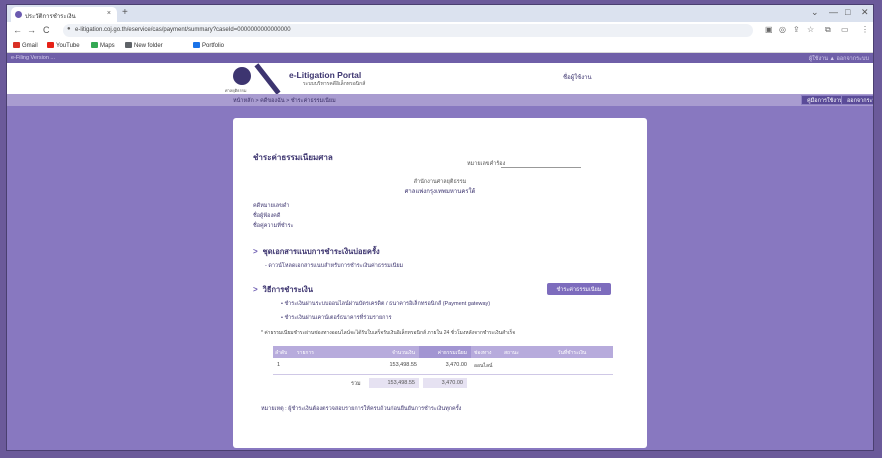  What do you see at coordinates (128, 45) in the screenshot?
I see `folder-icon` at bounding box center [128, 45].